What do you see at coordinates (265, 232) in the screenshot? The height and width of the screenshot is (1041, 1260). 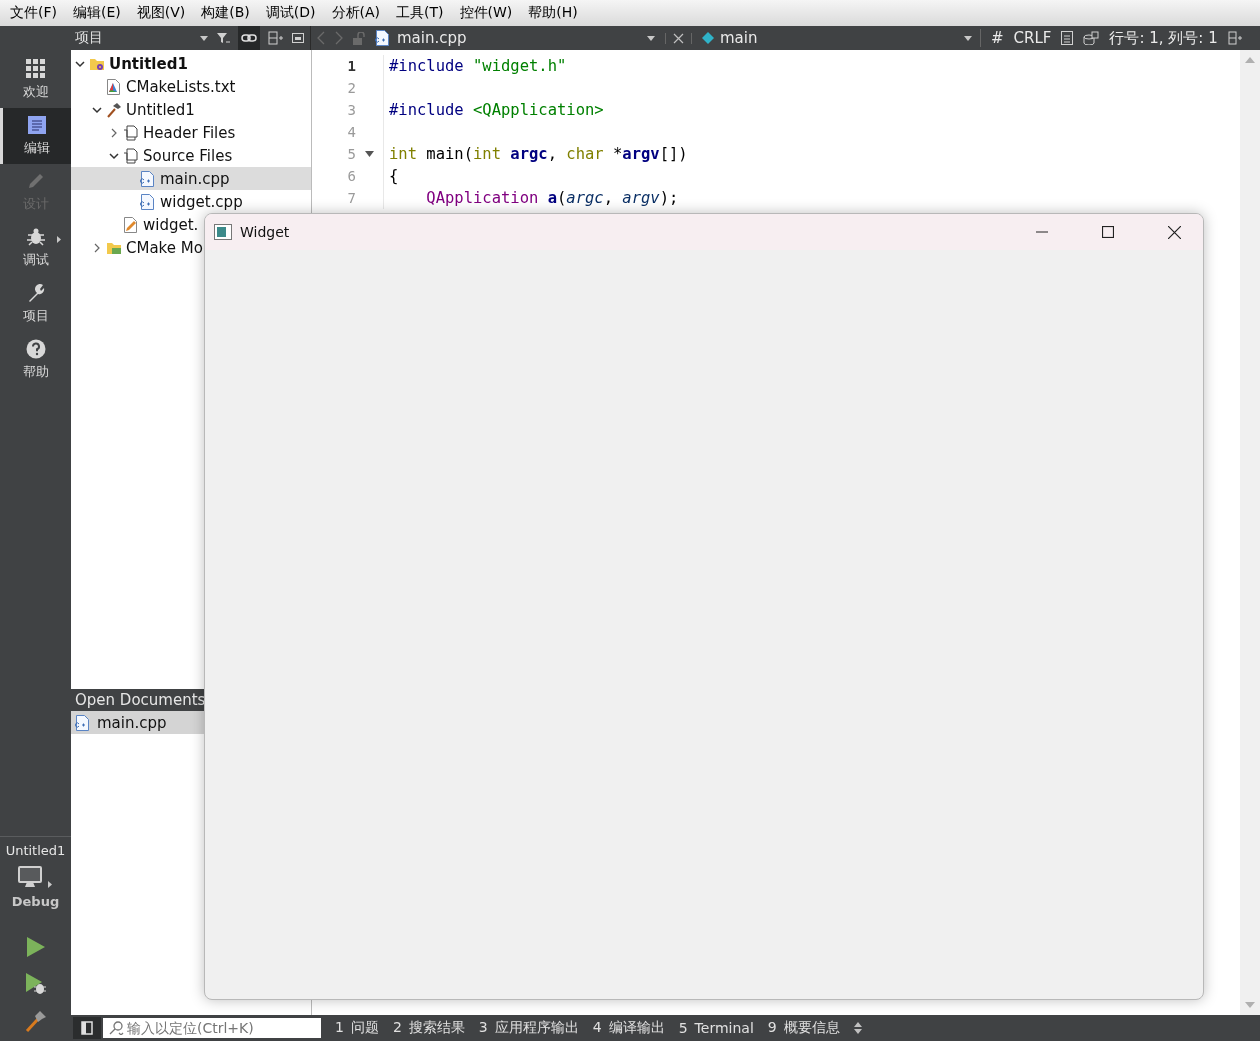 I see `window-title: Widget` at bounding box center [265, 232].